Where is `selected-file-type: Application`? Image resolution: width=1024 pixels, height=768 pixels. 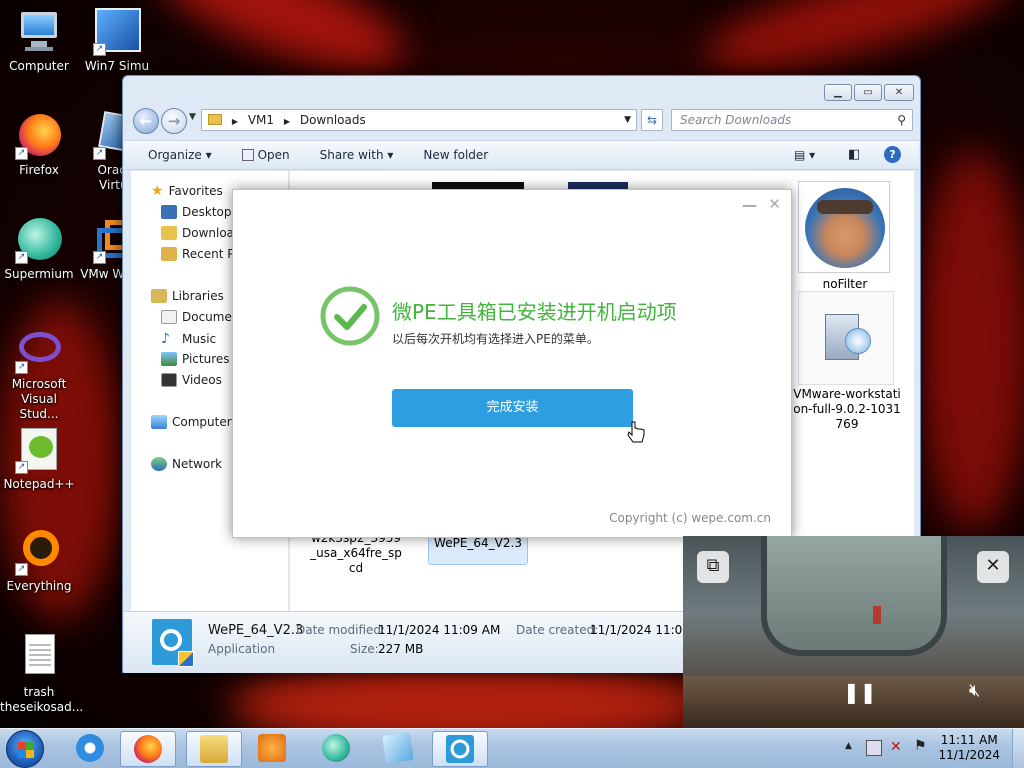
selected-file-type: Application is located at coordinates (242, 649).